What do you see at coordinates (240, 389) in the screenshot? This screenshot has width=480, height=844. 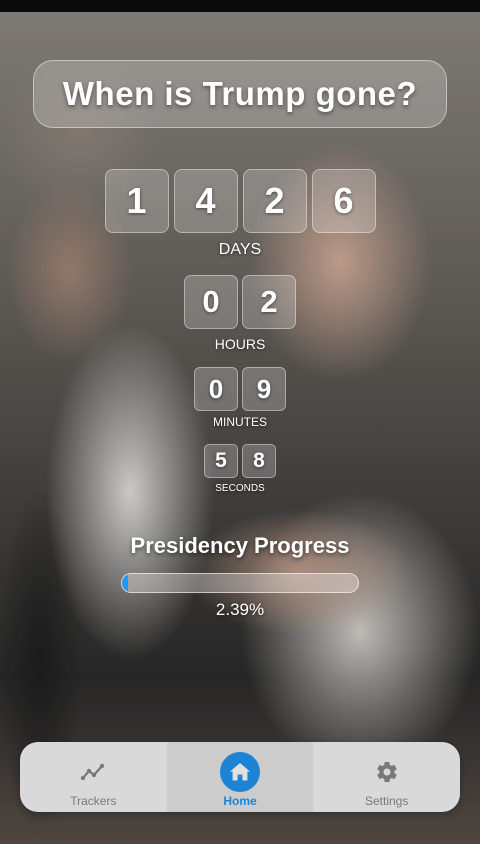 I see `minutes-digits: 0 9` at bounding box center [240, 389].